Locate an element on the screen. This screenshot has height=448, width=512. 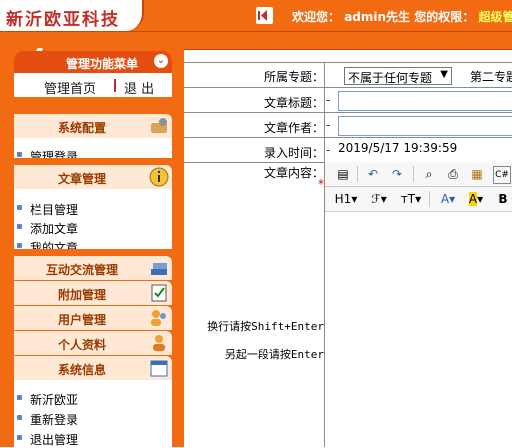
menu-item-exit: 退出管理 is located at coordinates (47, 439).